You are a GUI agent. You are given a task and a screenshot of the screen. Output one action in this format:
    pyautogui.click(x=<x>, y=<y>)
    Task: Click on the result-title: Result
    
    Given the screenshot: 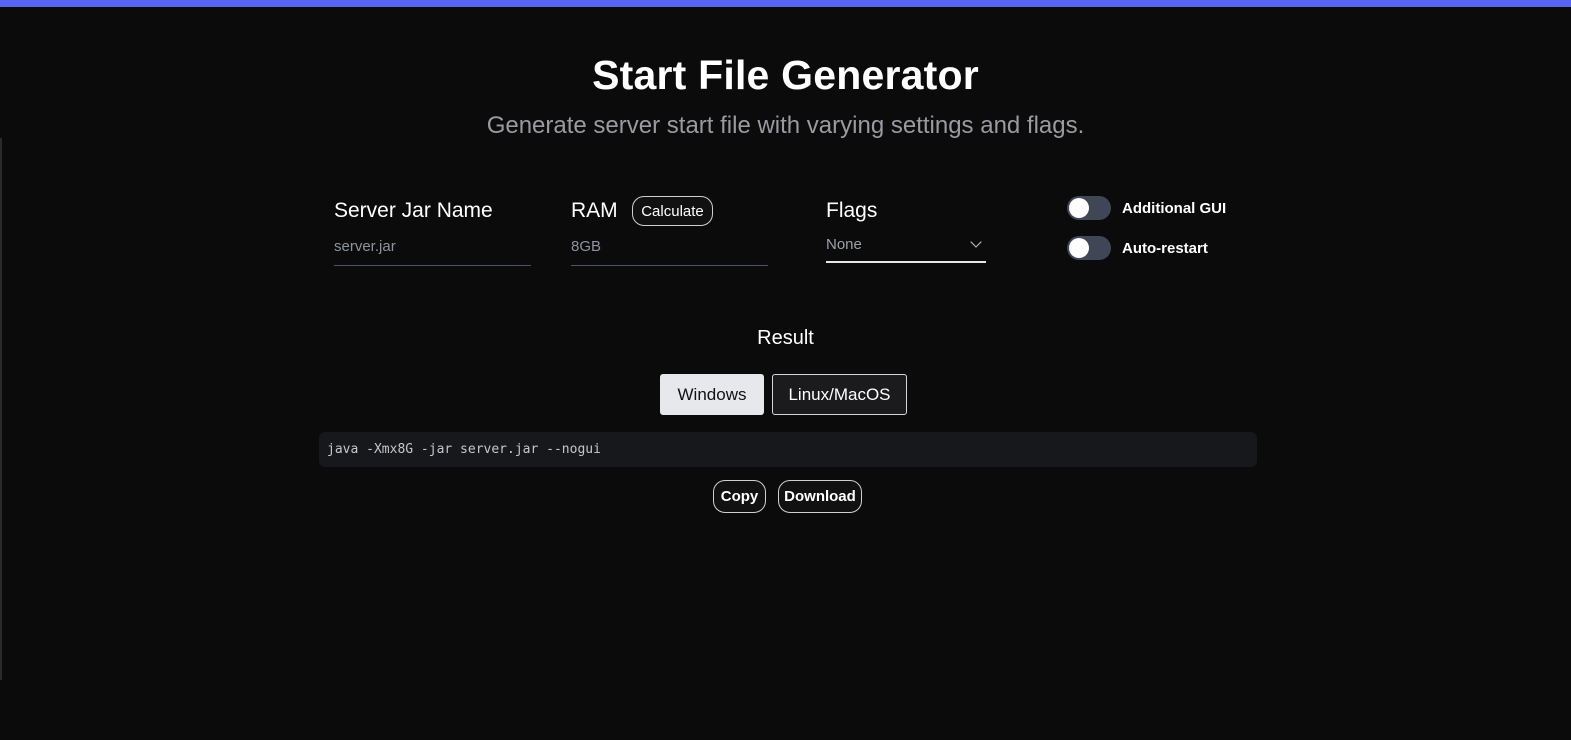 What is the action you would take?
    pyautogui.click(x=785, y=338)
    